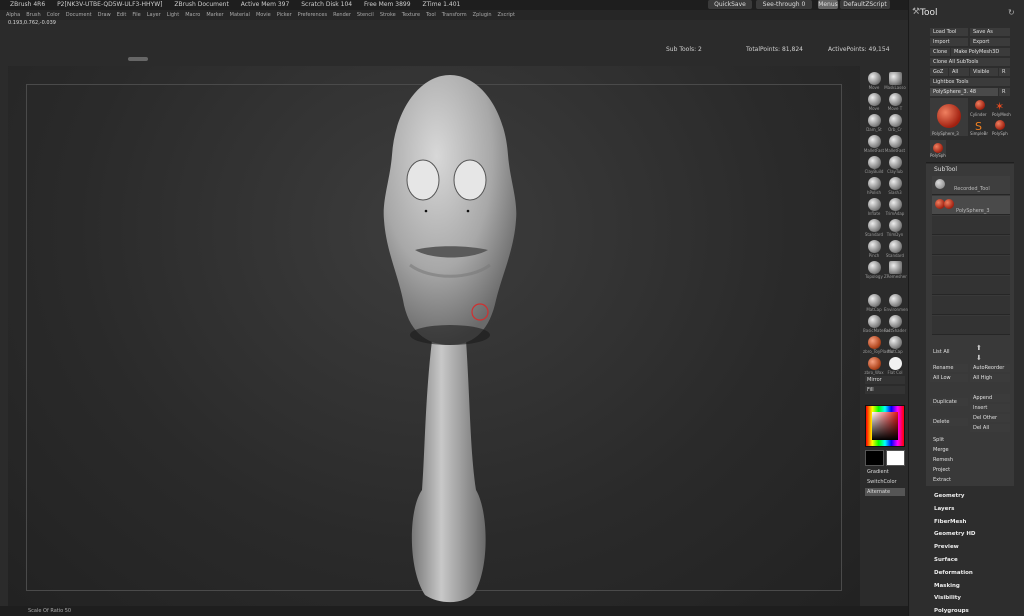  What do you see at coordinates (970, 440) in the screenshot?
I see `split-button: Split` at bounding box center [970, 440].